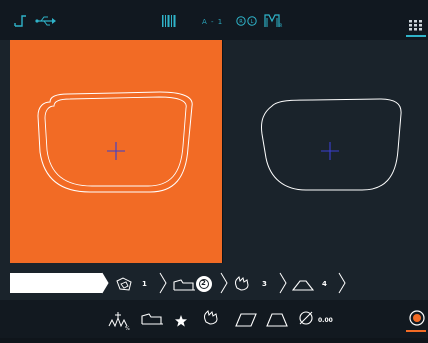  Describe the element at coordinates (252, 22) in the screenshot. I see `svg-text: L` at that location.